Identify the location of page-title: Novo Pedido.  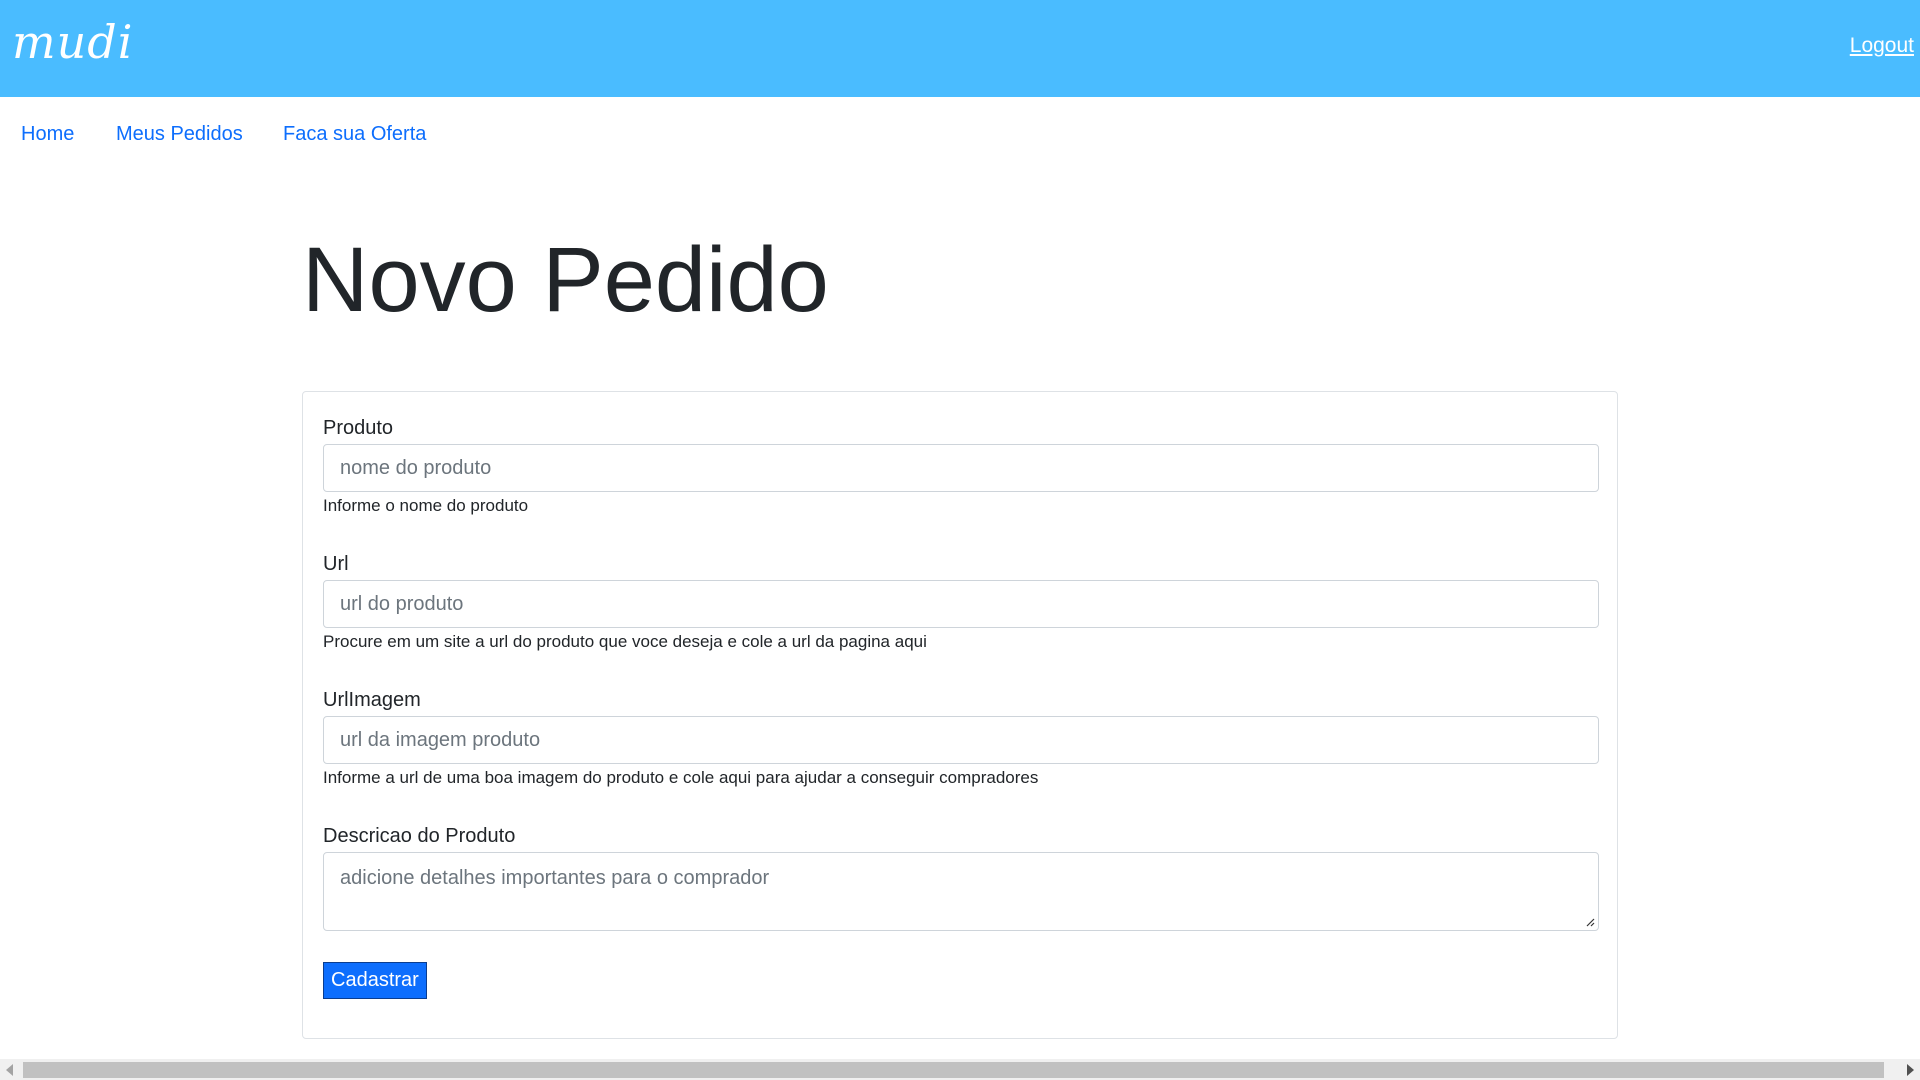
(565, 280).